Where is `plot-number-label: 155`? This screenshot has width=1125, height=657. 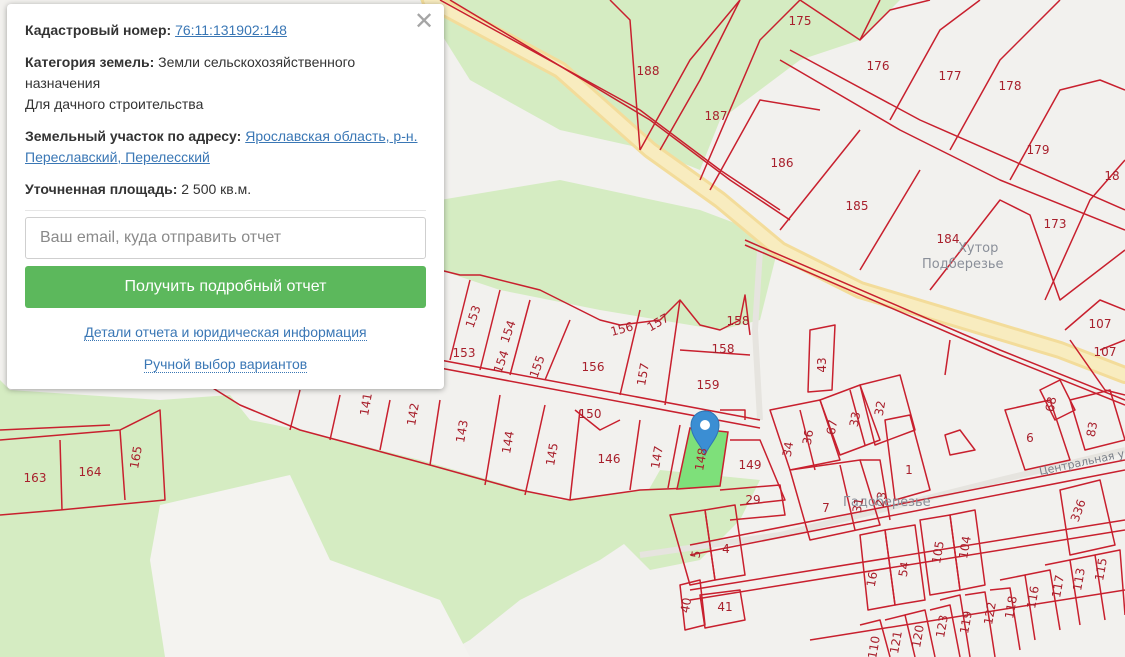
plot-number-label: 155 is located at coordinates (537, 366).